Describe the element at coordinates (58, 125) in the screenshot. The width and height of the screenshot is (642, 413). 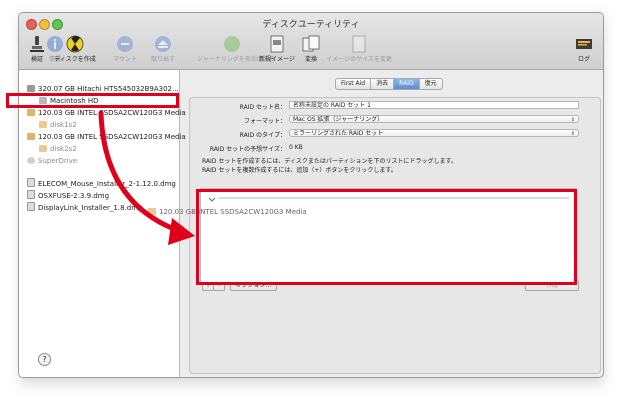
I see `sidebar-item-disk1s2: disk1s2` at that location.